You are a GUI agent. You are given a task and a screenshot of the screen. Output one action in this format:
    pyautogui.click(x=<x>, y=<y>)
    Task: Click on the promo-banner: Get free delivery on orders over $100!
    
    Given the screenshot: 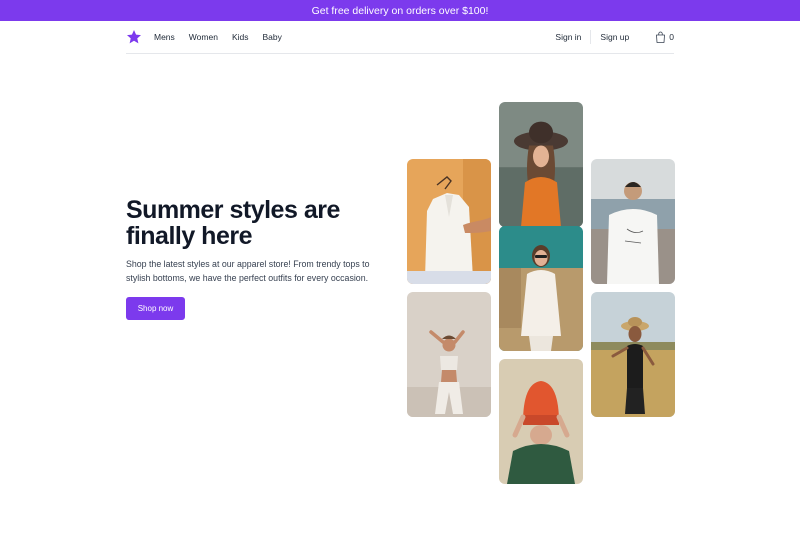 What is the action you would take?
    pyautogui.click(x=400, y=10)
    